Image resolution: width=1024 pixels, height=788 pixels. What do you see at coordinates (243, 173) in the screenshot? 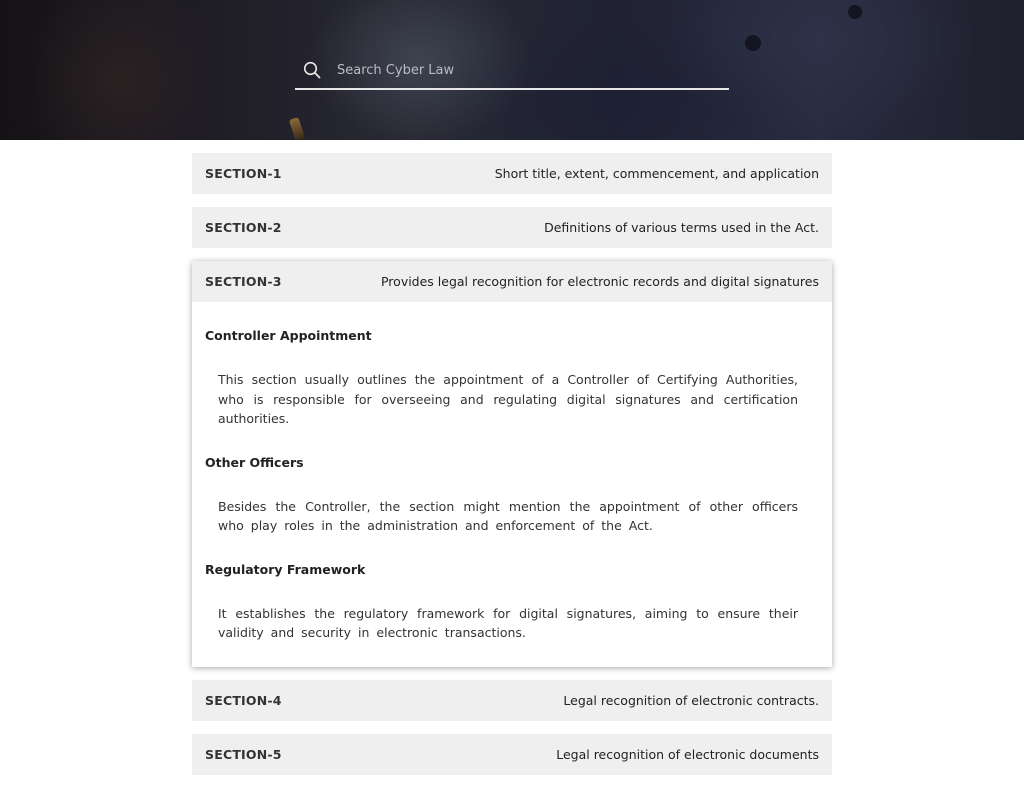
I see `section-title: SECTION-1` at bounding box center [243, 173].